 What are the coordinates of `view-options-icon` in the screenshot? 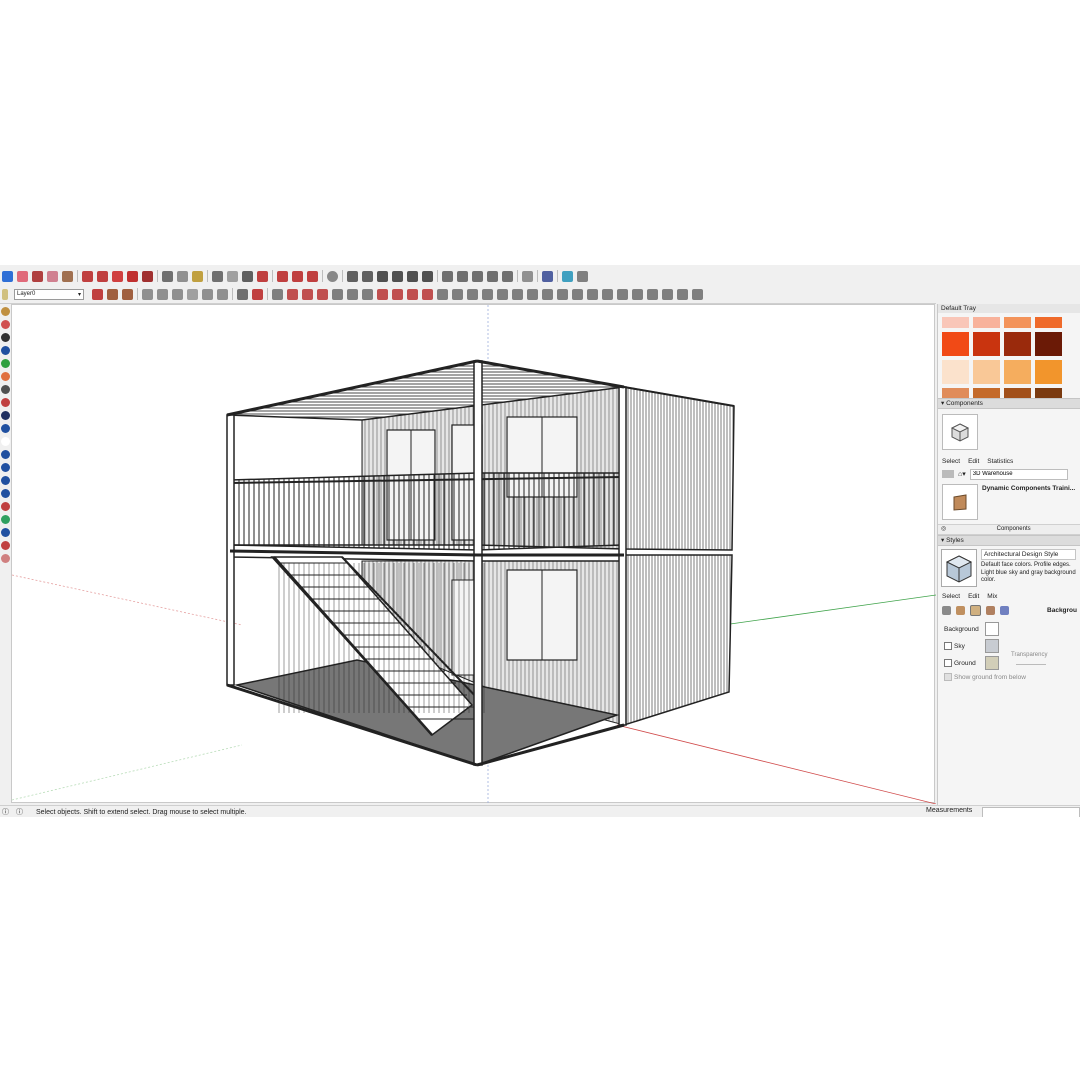 It's located at (948, 474).